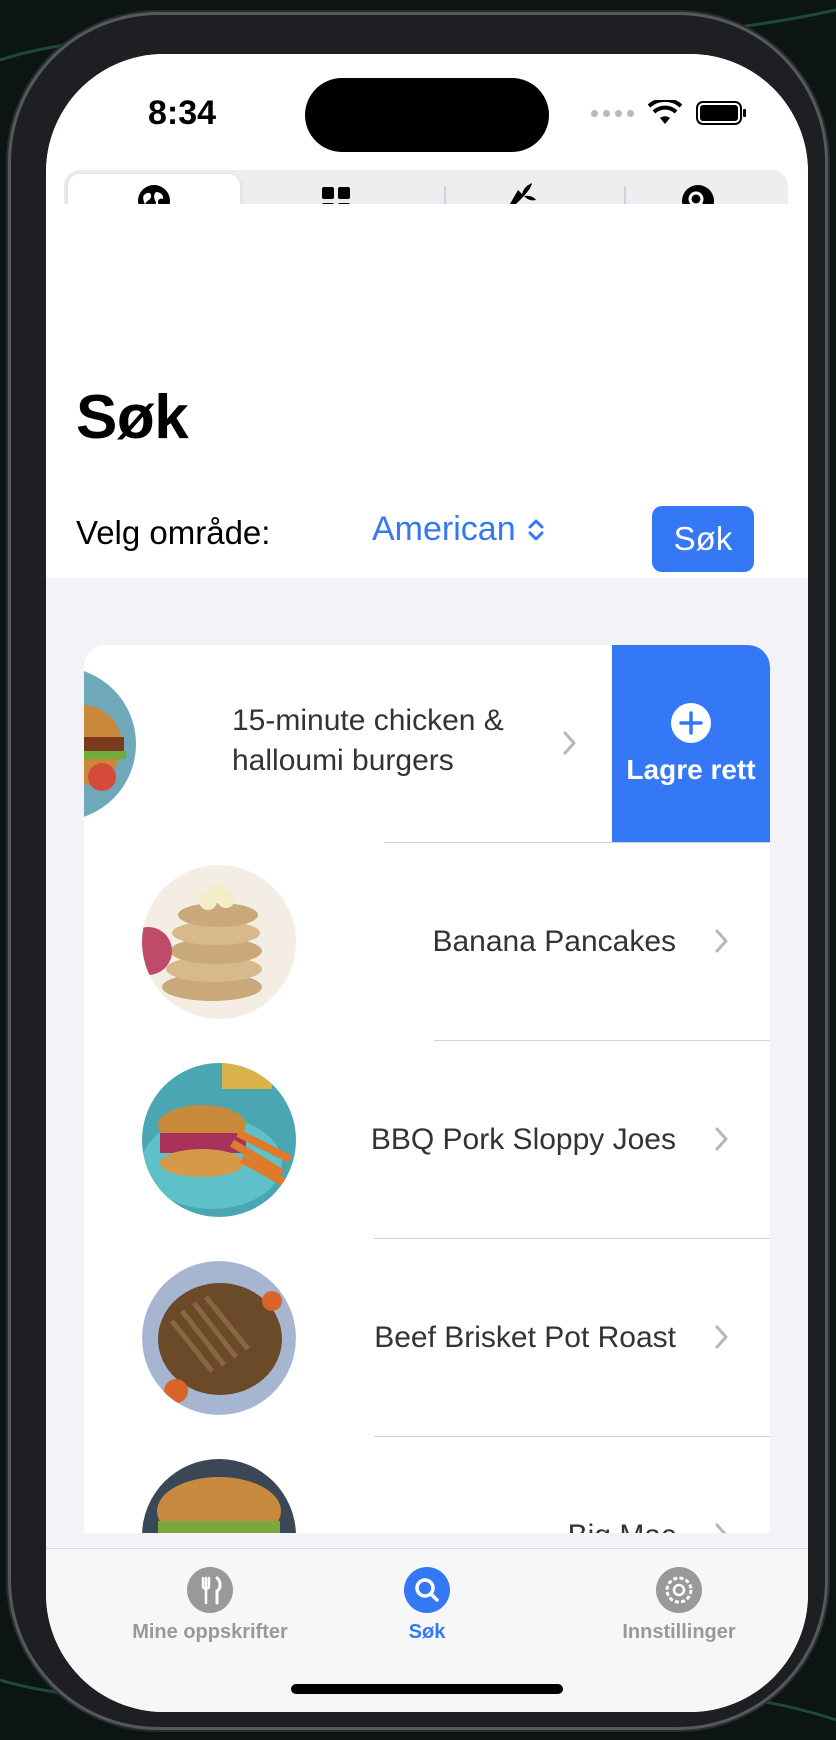  Describe the element at coordinates (536, 529) in the screenshot. I see `chevron-up-down-icon` at that location.